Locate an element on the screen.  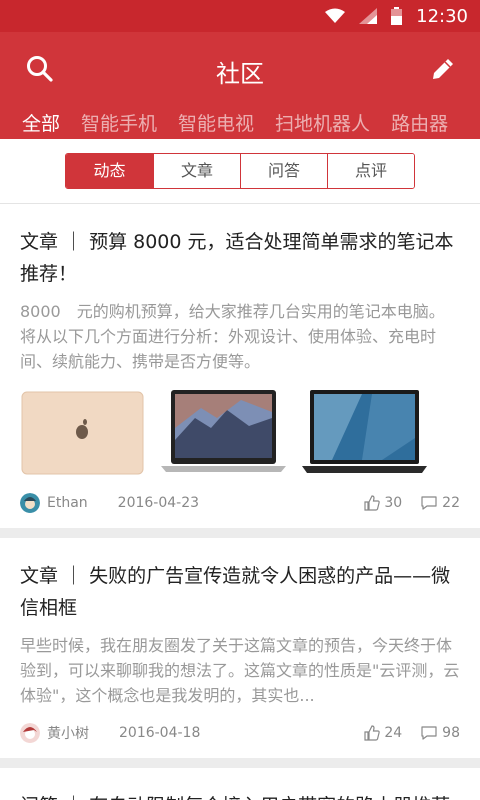
thumbnail-laptop-dell is located at coordinates (364, 433).